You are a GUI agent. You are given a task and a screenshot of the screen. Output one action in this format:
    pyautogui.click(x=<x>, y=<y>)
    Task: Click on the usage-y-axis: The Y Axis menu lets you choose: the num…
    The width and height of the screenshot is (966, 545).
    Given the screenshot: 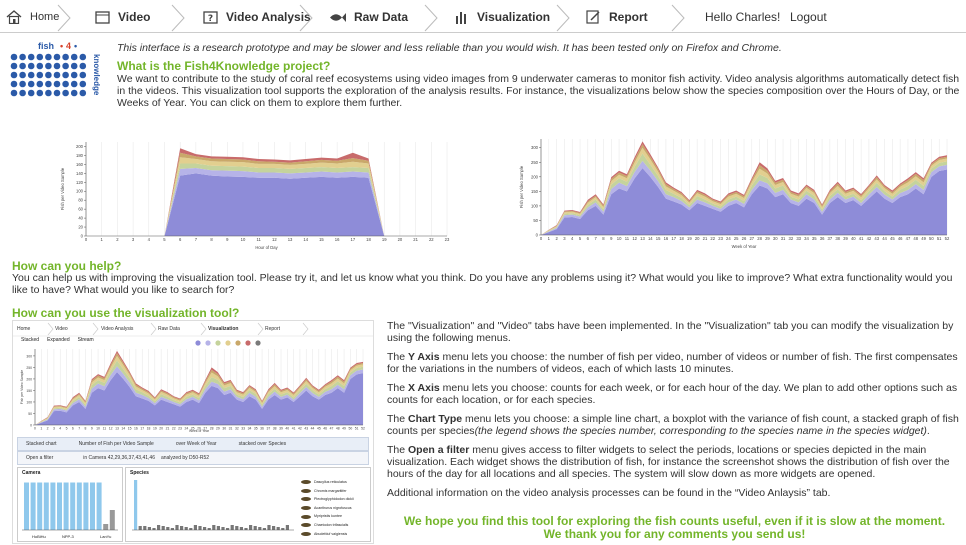 What is the action you would take?
    pyautogui.click(x=672, y=363)
    